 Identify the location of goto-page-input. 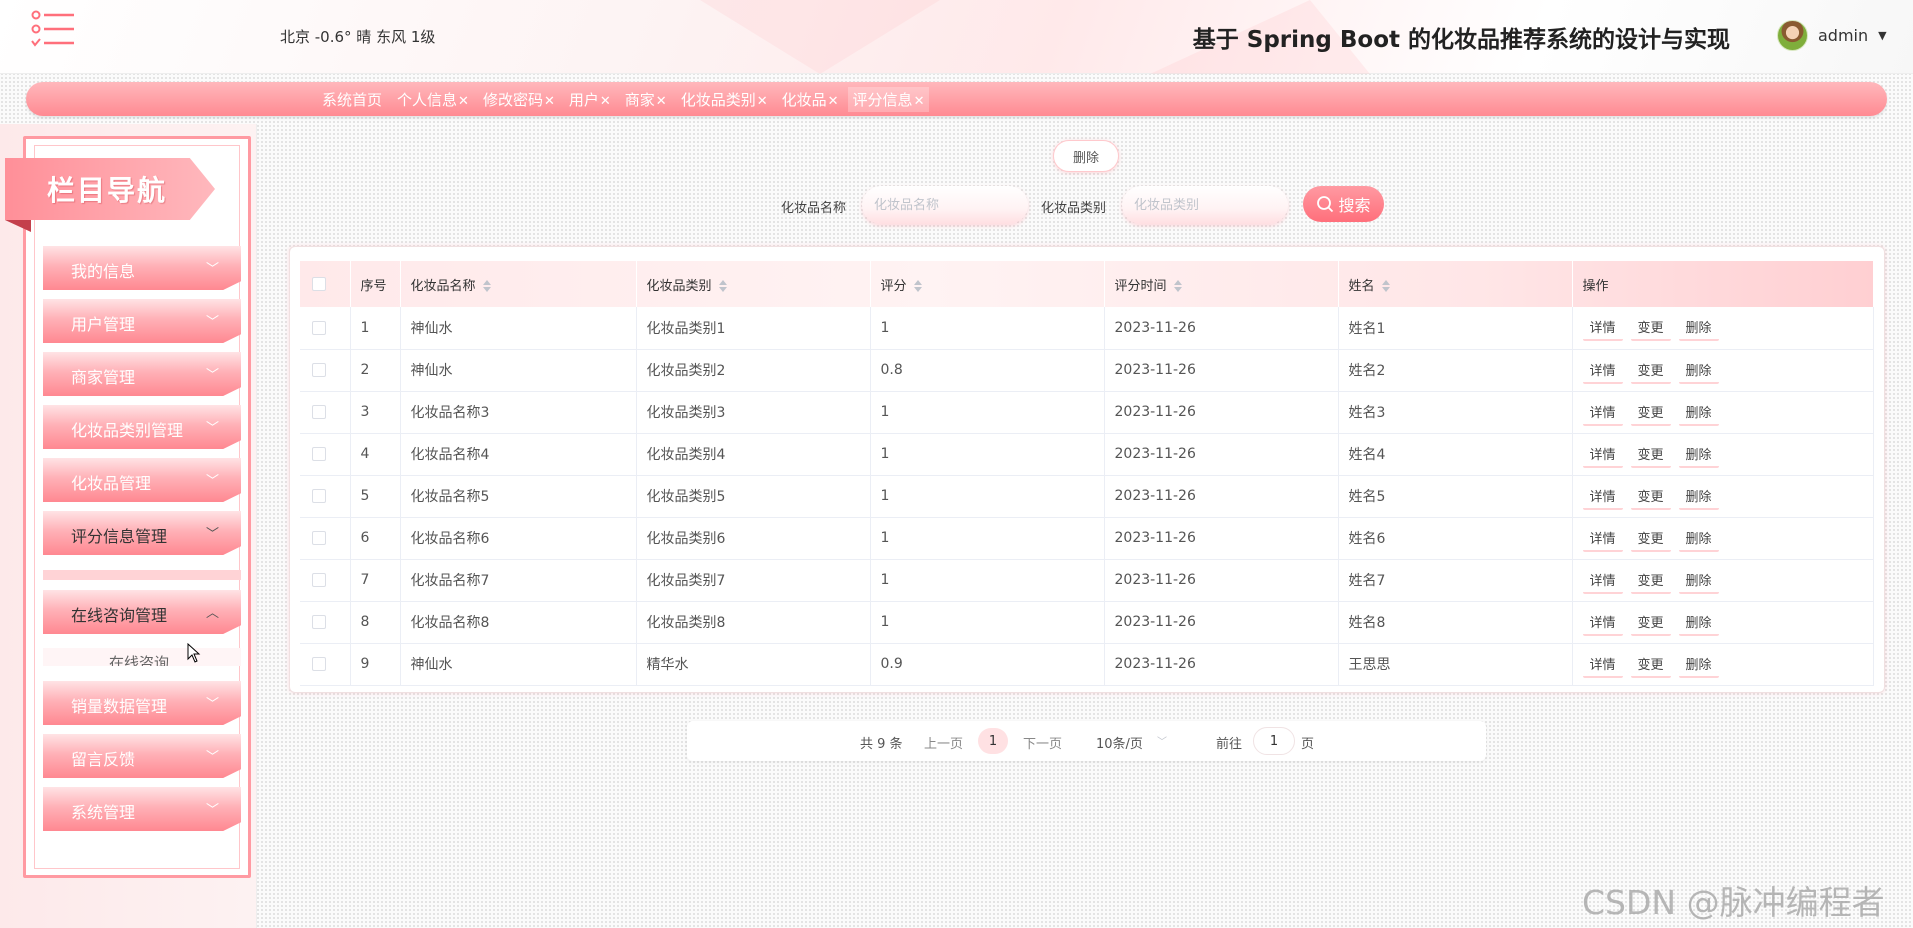
(1274, 741).